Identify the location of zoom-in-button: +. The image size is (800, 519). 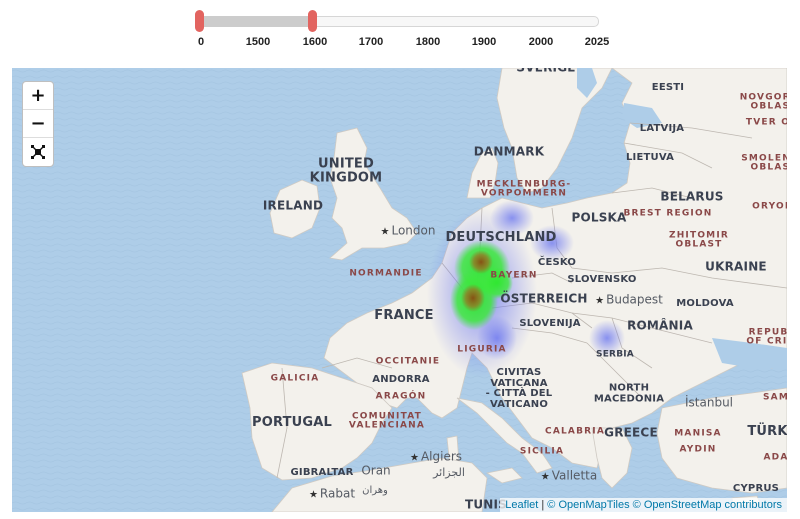
(38, 96).